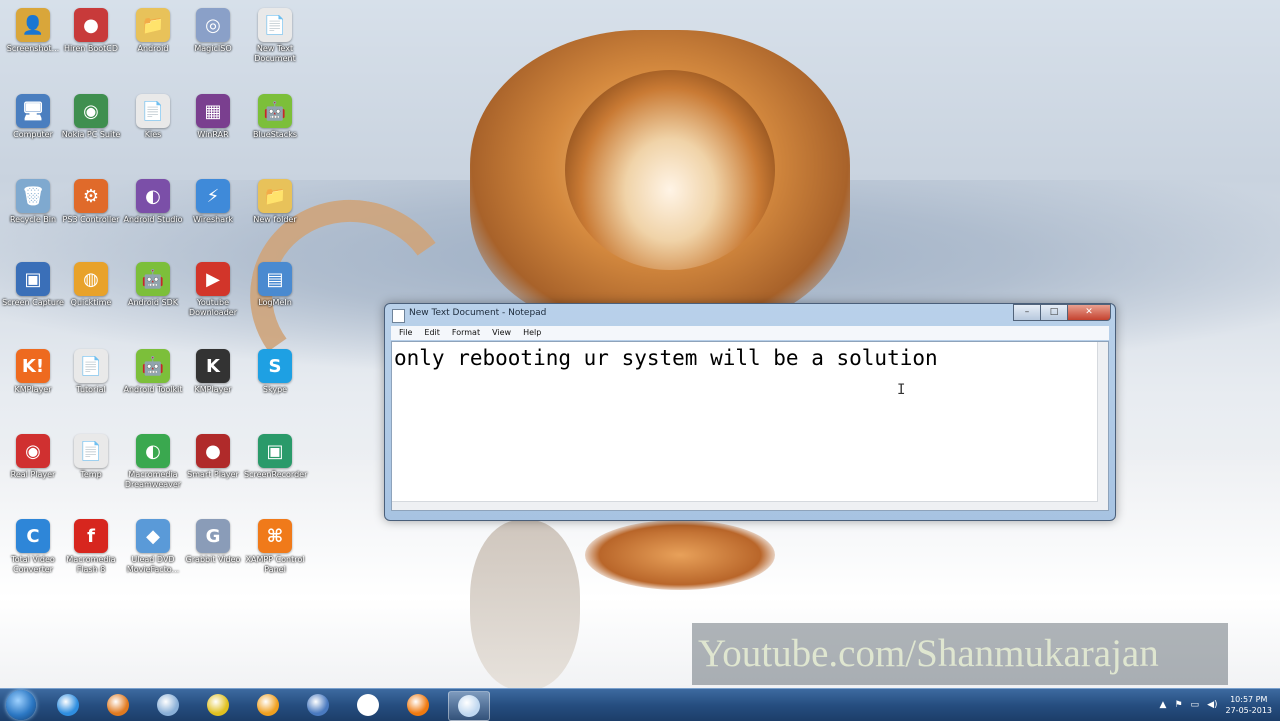  What do you see at coordinates (153, 215) in the screenshot?
I see `desktop-icon: ◐ Android Studio` at bounding box center [153, 215].